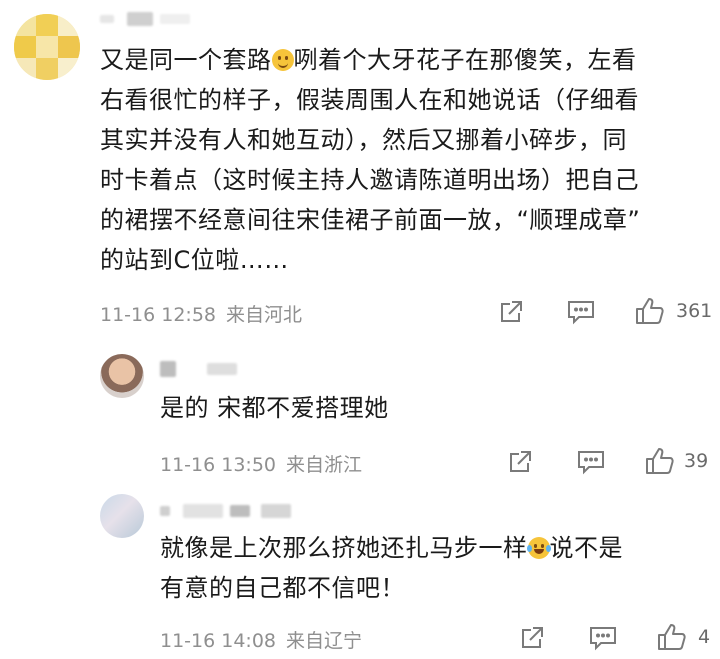 Image resolution: width=720 pixels, height=659 pixels. What do you see at coordinates (218, 641) in the screenshot?
I see `comment-time: 11-16 14:08` at bounding box center [218, 641].